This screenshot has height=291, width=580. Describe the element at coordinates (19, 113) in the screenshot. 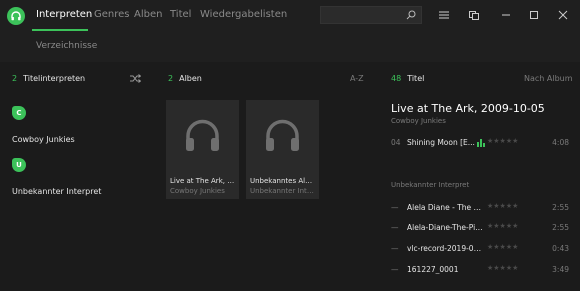

I see `artist-avatar: C` at that location.